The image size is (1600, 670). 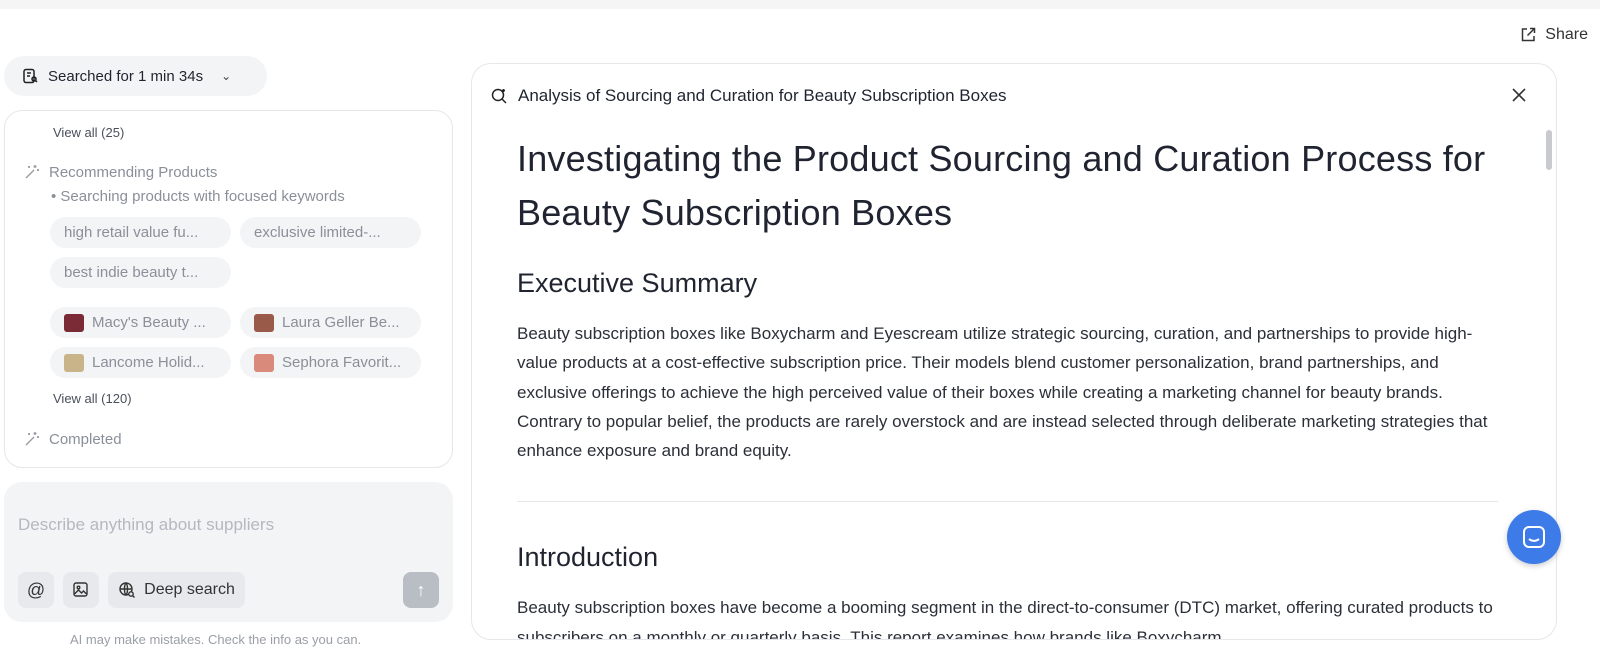 I want to click on support-chat-button, so click(x=1534, y=537).